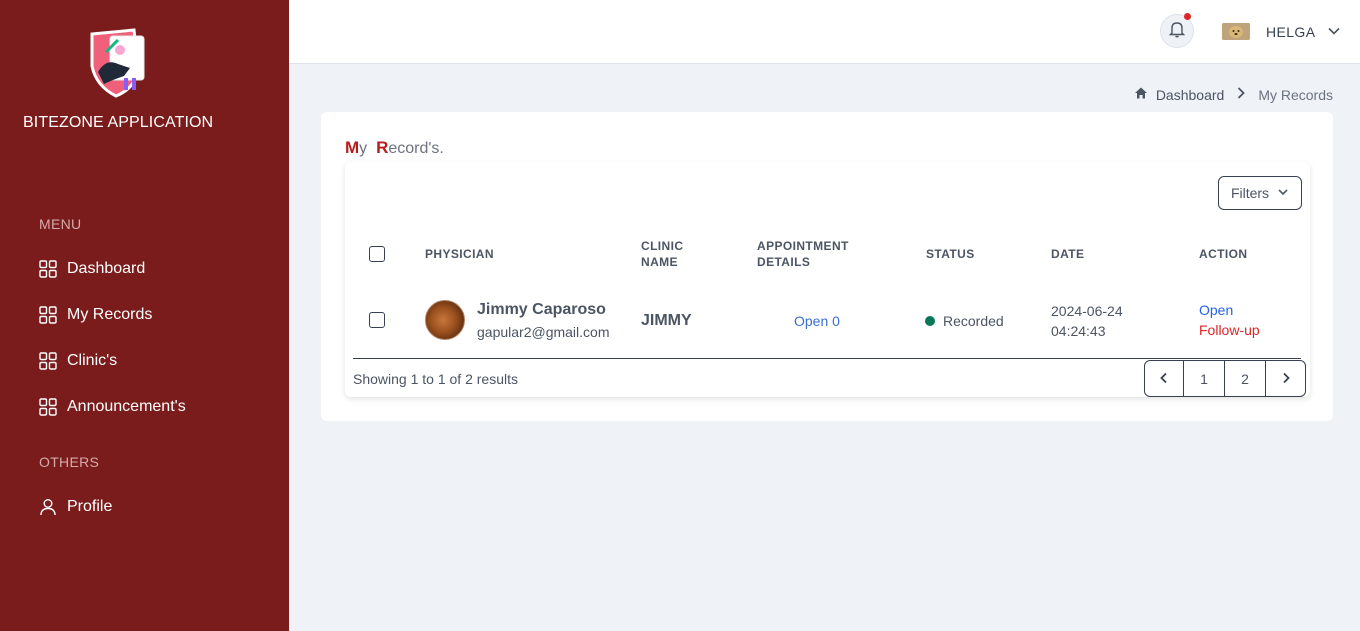  I want to click on physician-name: Jimmy Caparoso, so click(541, 309).